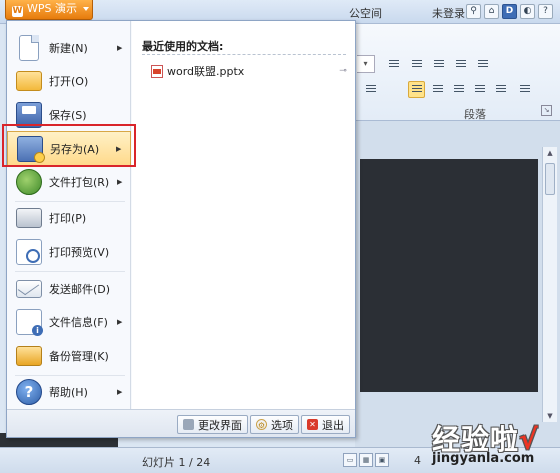 The image size is (560, 473). What do you see at coordinates (460, 64) in the screenshot?
I see `increase-indent-icon` at bounding box center [460, 64].